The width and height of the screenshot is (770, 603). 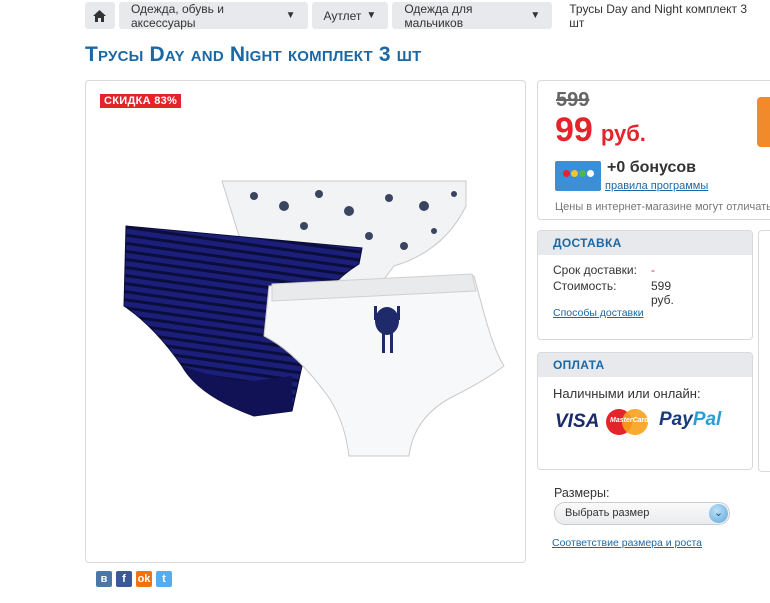 I want to click on vk-share-icon: в, so click(x=104, y=579).